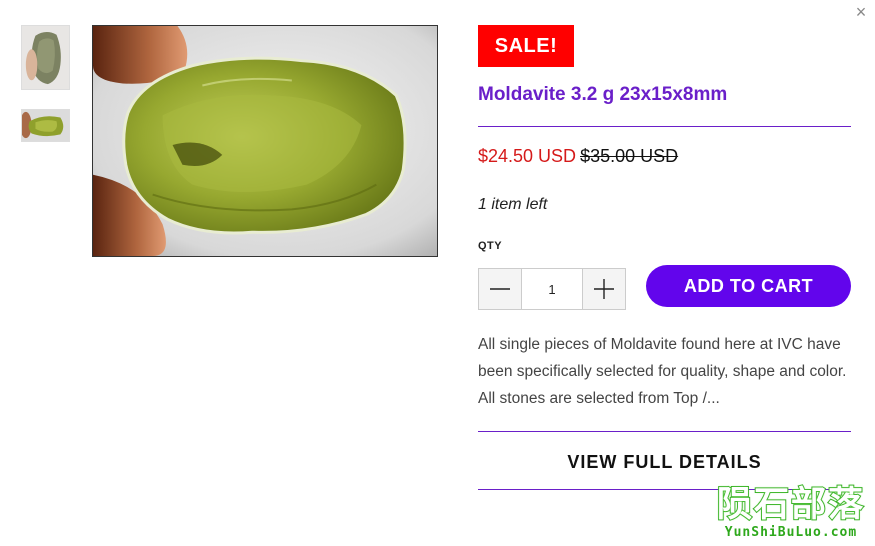  What do you see at coordinates (527, 156) in the screenshot?
I see `sale-price: $24.50 USD` at bounding box center [527, 156].